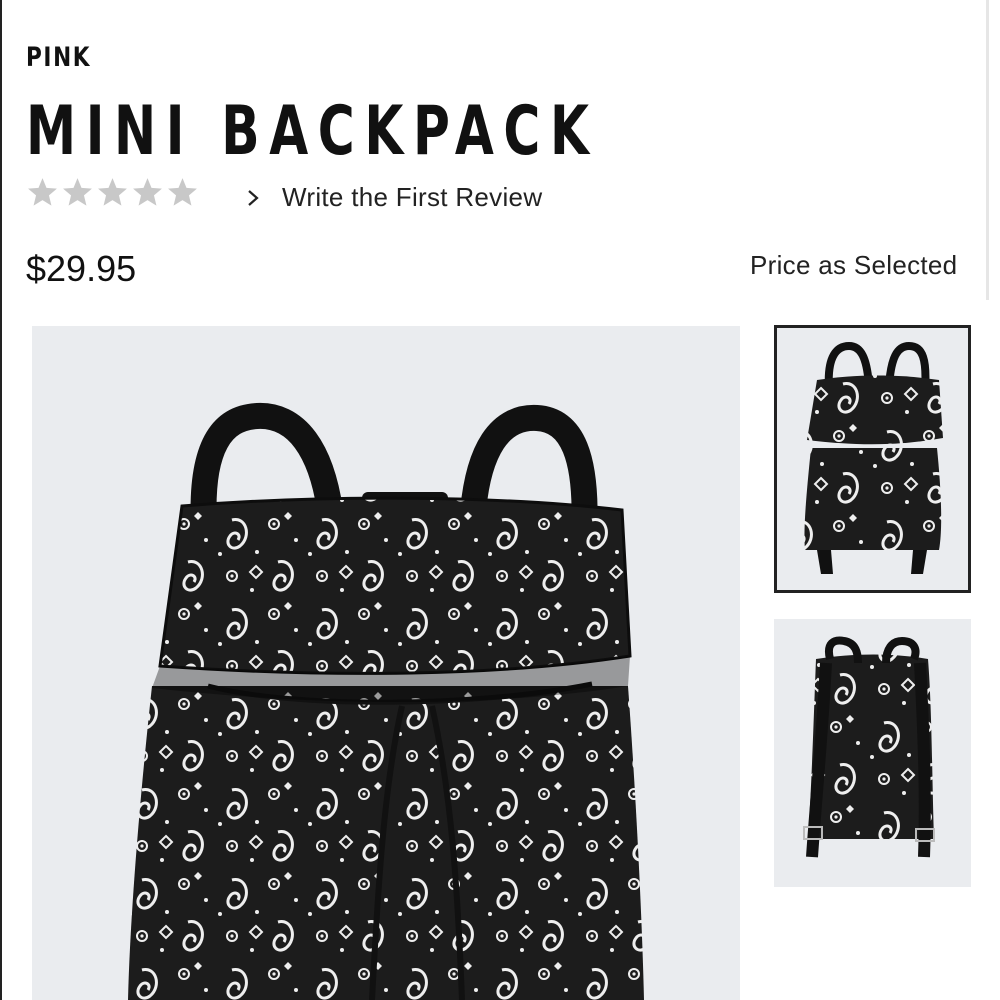 This screenshot has width=1000, height=1000. I want to click on thumbnail-back, so click(872, 753).